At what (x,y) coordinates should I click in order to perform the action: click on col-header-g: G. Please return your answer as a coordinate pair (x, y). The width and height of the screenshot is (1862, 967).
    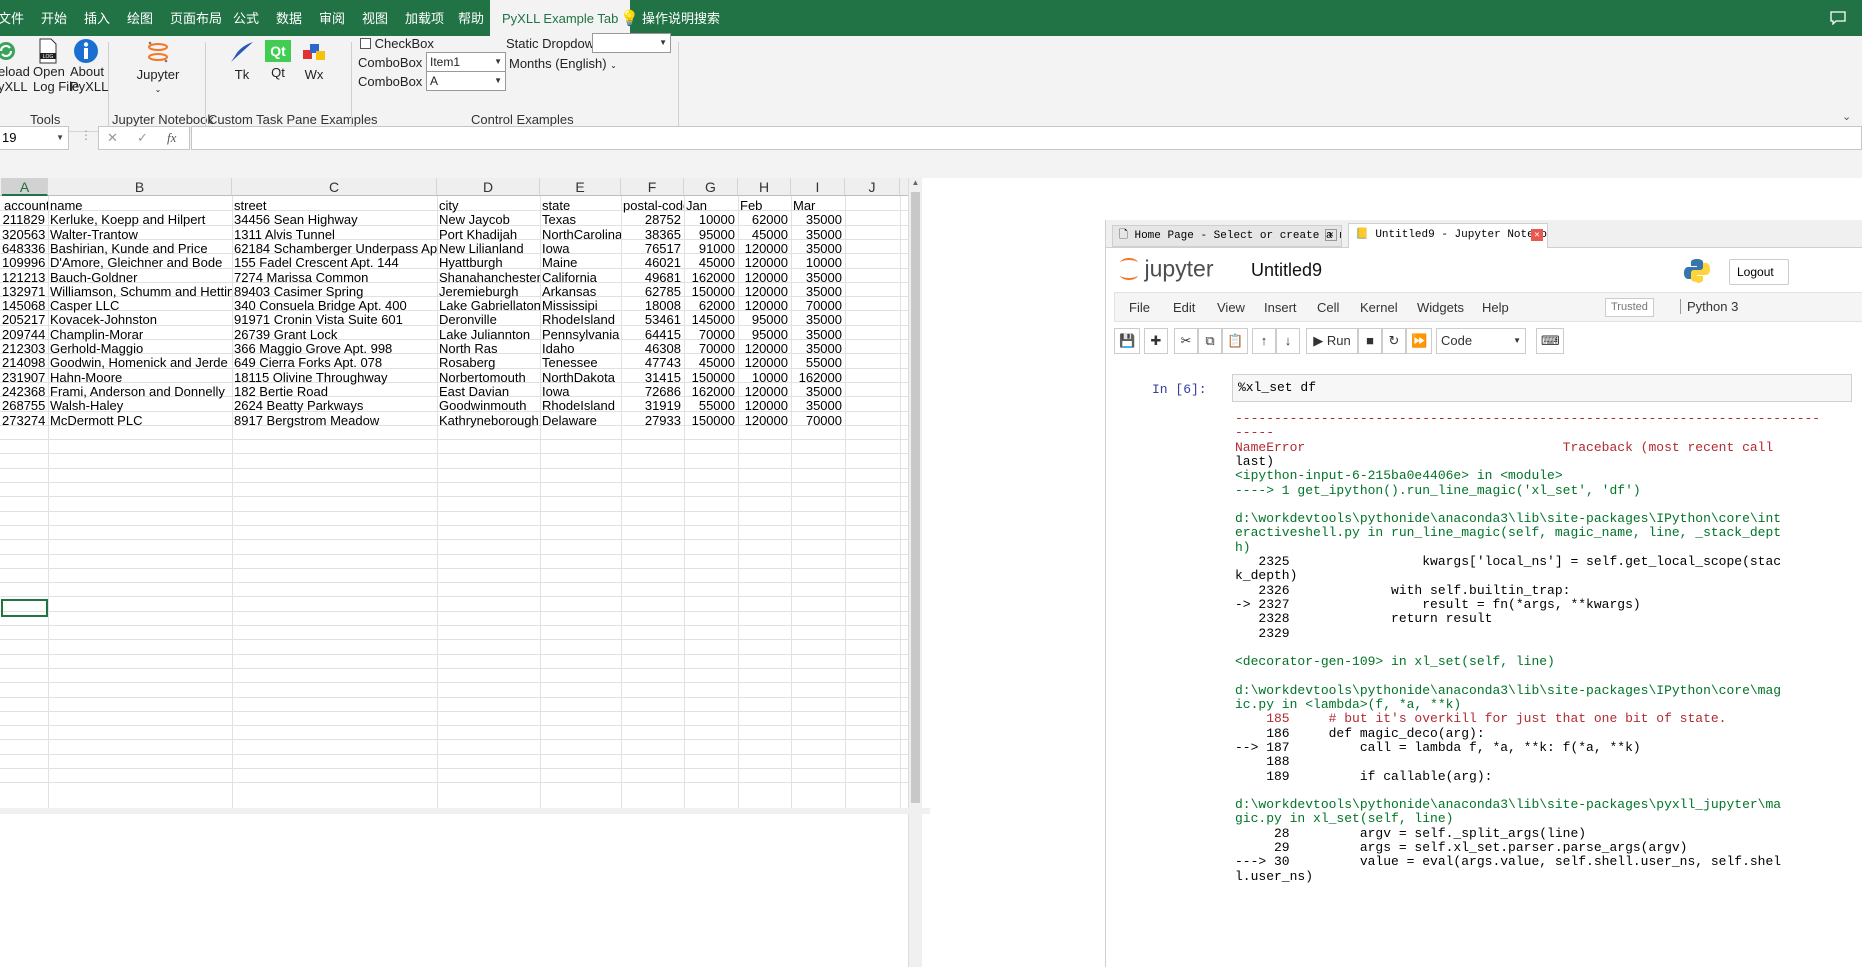
    Looking at the image, I should click on (711, 187).